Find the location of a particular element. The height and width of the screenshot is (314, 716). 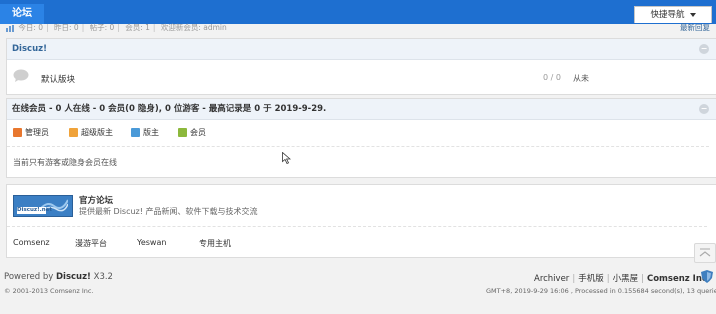

board-topic-post-count: 0 / 0 is located at coordinates (552, 77).